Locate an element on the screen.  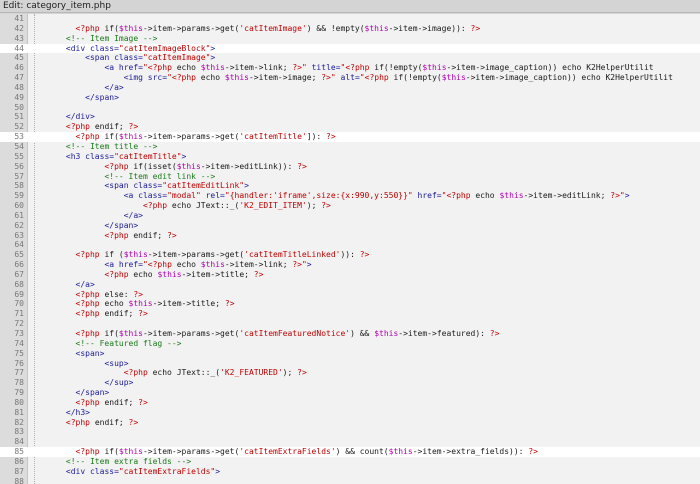
code-token: ) && count( is located at coordinates (362, 452).